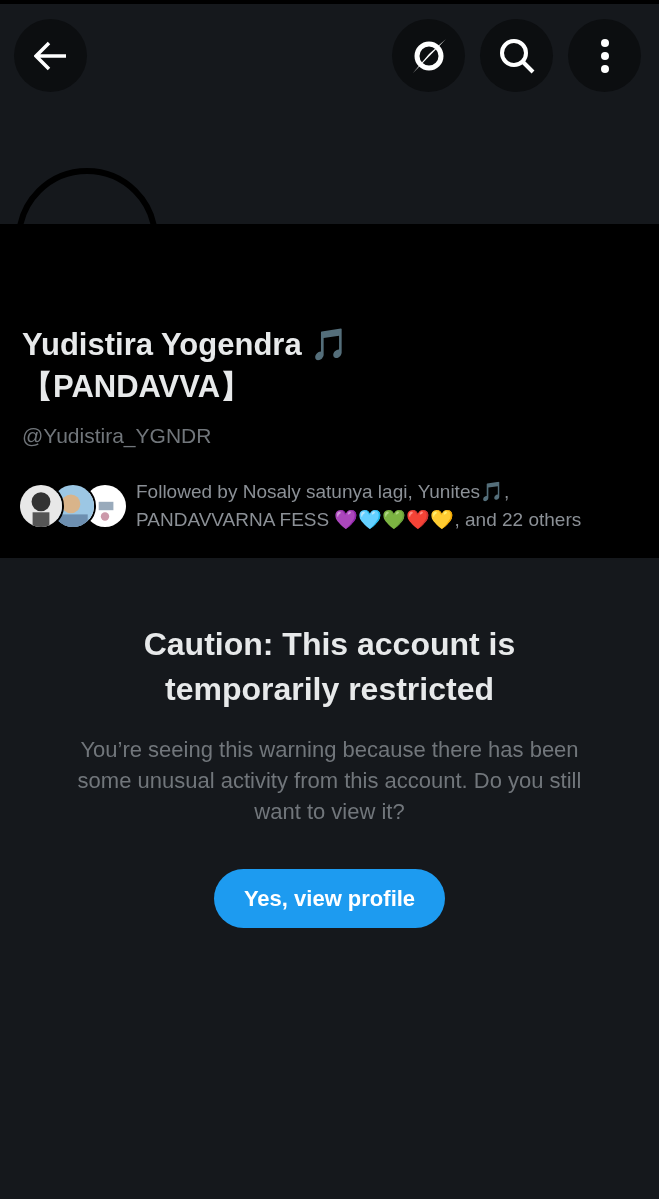 The image size is (659, 1199). What do you see at coordinates (359, 506) in the screenshot?
I see `followed-by-text: Followed by Nosaly satunya lagi, Yunites🎵, PANDAVVARNA FESS 💜🩵💚❤💛, and 22 others` at bounding box center [359, 506].